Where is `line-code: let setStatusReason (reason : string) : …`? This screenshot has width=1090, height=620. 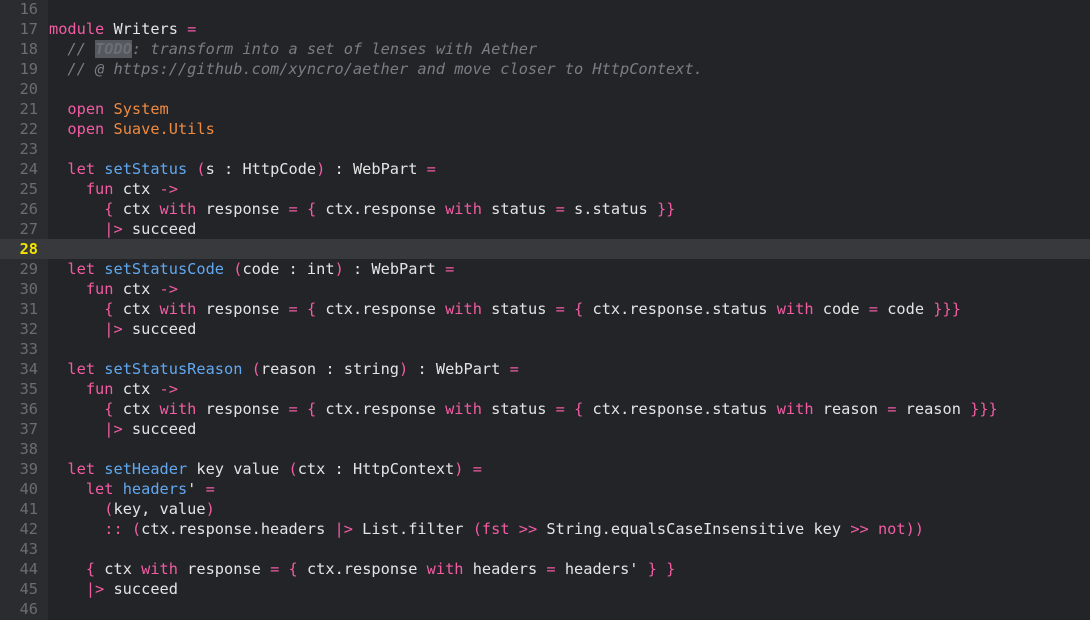 line-code: let setStatusReason (reason : string) : … is located at coordinates (283, 369).